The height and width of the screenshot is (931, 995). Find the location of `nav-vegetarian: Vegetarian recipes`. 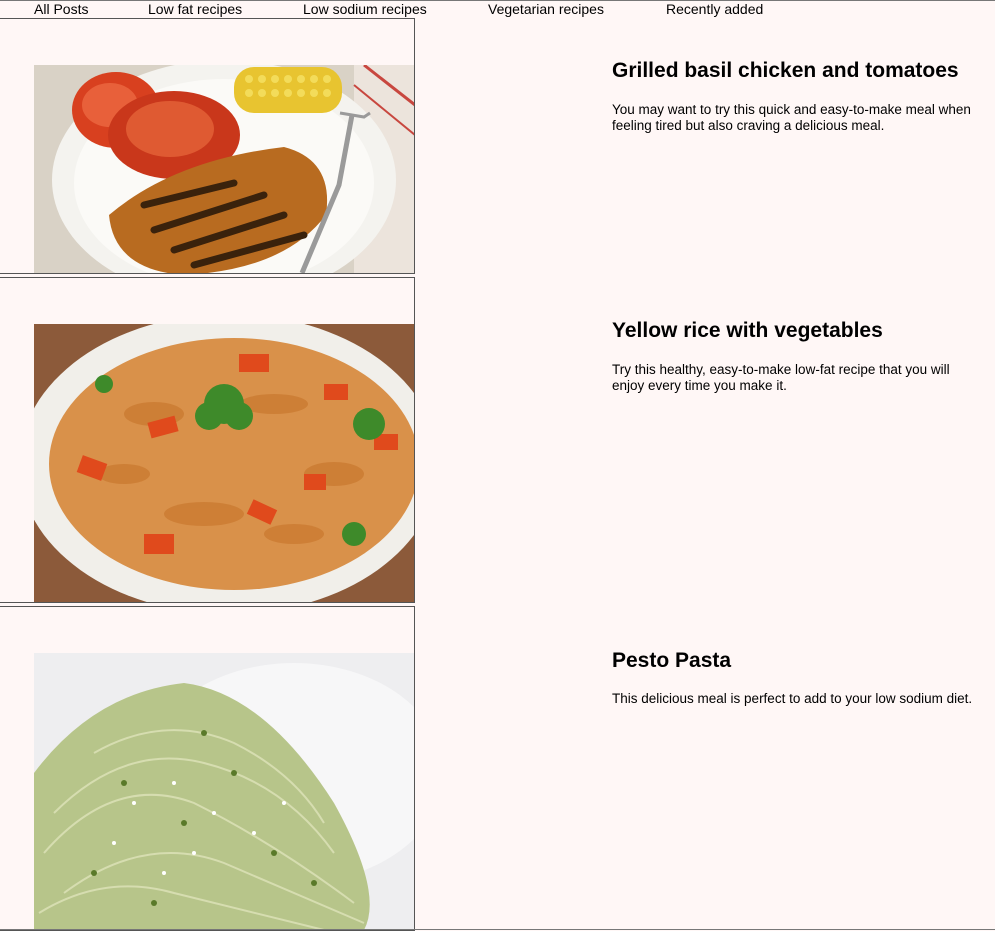

nav-vegetarian: Vegetarian recipes is located at coordinates (546, 9).